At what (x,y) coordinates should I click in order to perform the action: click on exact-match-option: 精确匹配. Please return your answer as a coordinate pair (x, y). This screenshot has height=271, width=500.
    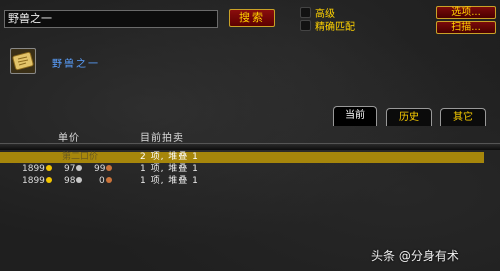
    Looking at the image, I should click on (327, 26).